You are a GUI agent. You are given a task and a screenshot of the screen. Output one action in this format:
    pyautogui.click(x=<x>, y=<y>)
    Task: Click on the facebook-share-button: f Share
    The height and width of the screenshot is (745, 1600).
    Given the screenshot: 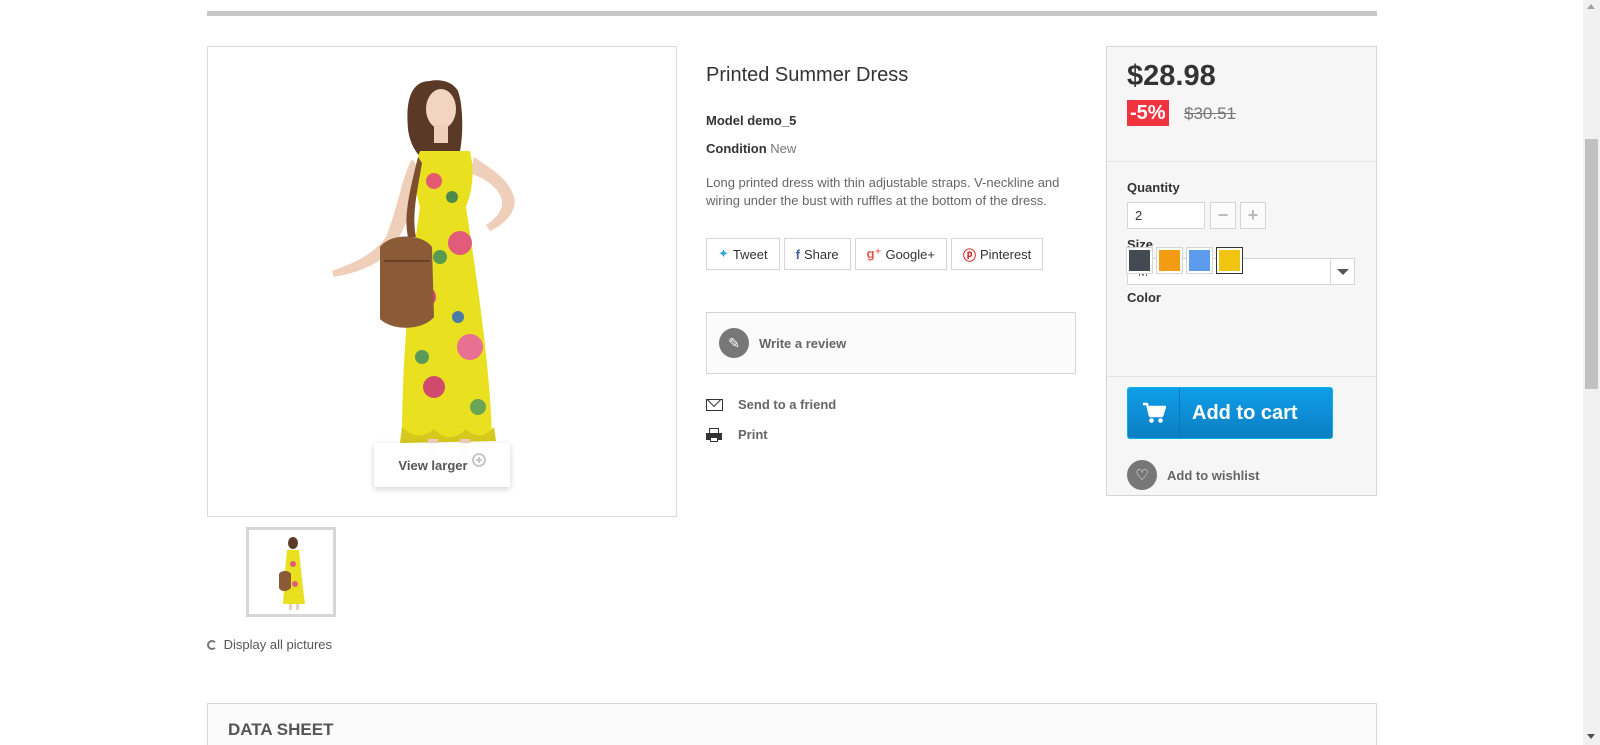 What is the action you would take?
    pyautogui.click(x=817, y=254)
    